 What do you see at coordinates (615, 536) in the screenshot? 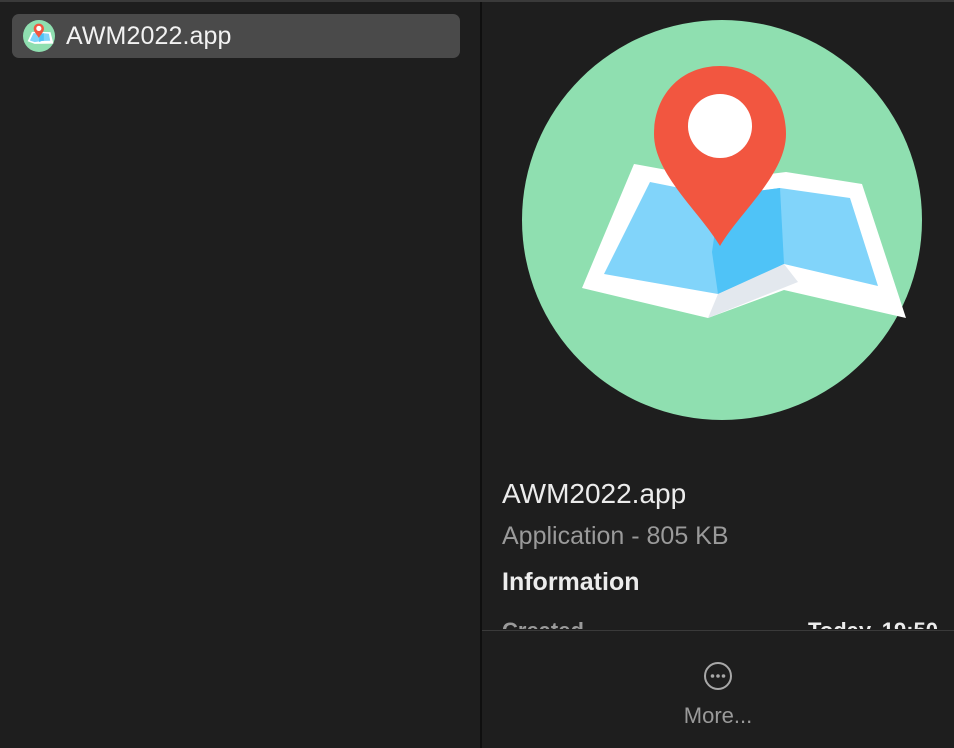
I see `preview-file-kind-size: Application - 805 KB` at bounding box center [615, 536].